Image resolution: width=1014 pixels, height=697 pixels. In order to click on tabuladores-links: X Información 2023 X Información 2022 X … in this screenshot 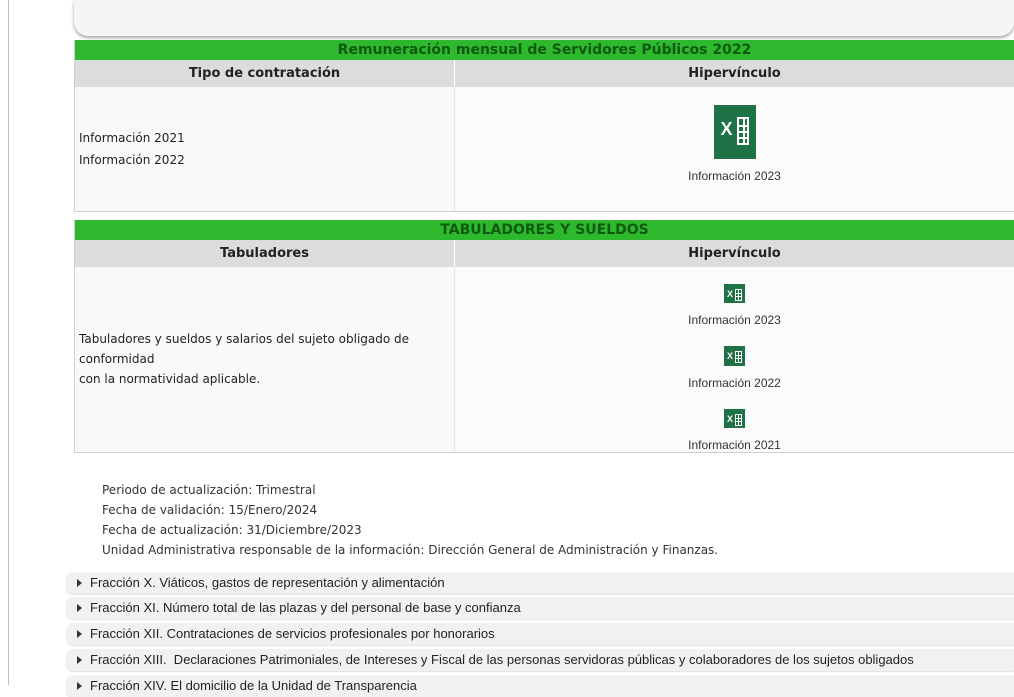, I will do `click(734, 359)`.